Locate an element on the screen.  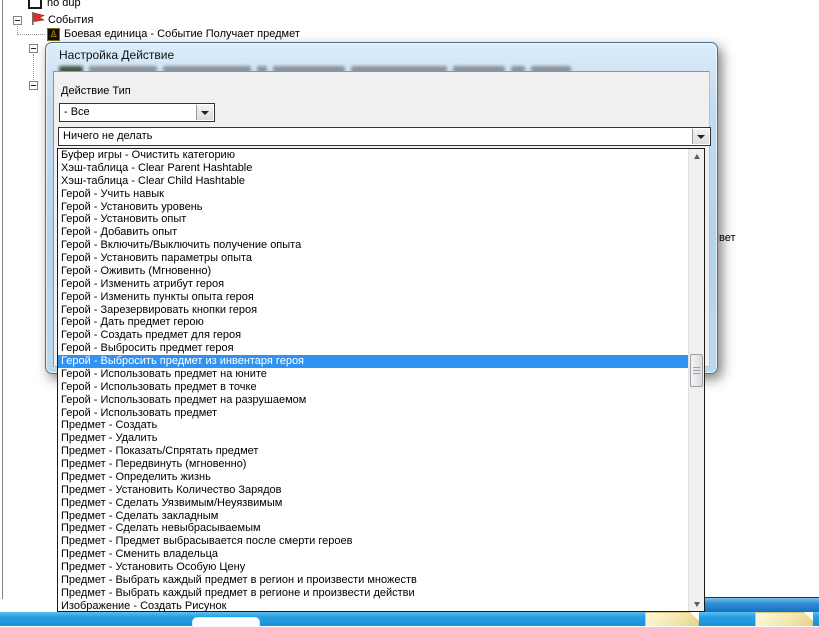
list-item: Предмет - Определить жизнь is located at coordinates (373, 477).